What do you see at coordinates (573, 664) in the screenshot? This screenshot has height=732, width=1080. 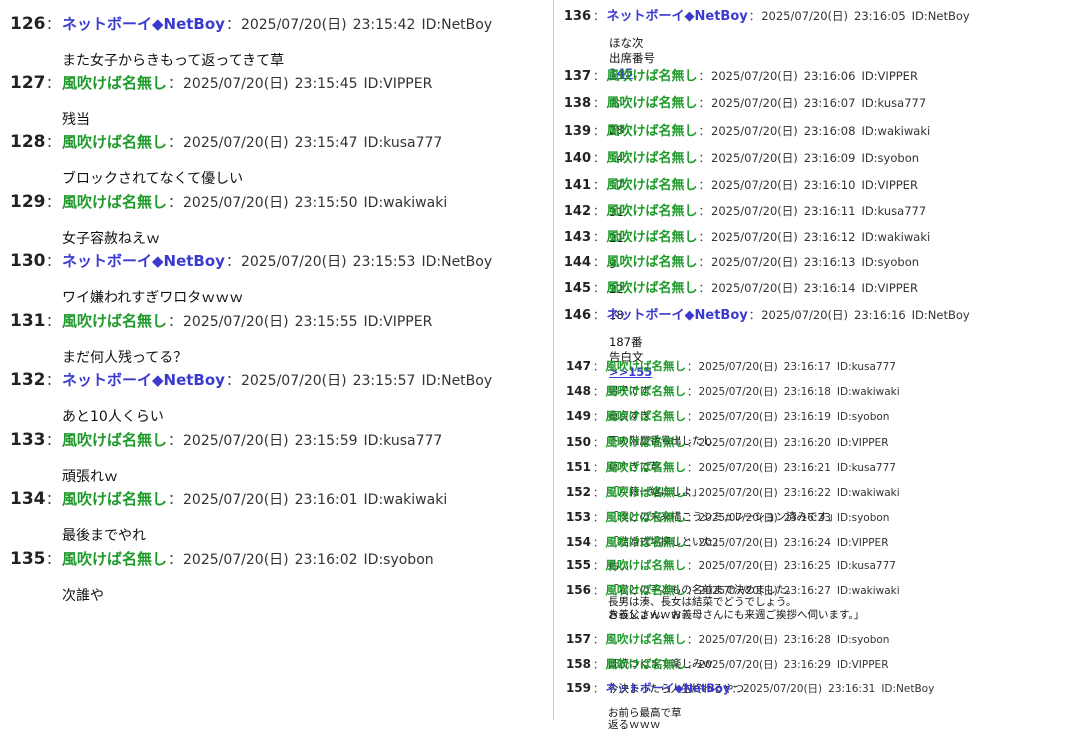 I see `post-number: 158` at bounding box center [573, 664].